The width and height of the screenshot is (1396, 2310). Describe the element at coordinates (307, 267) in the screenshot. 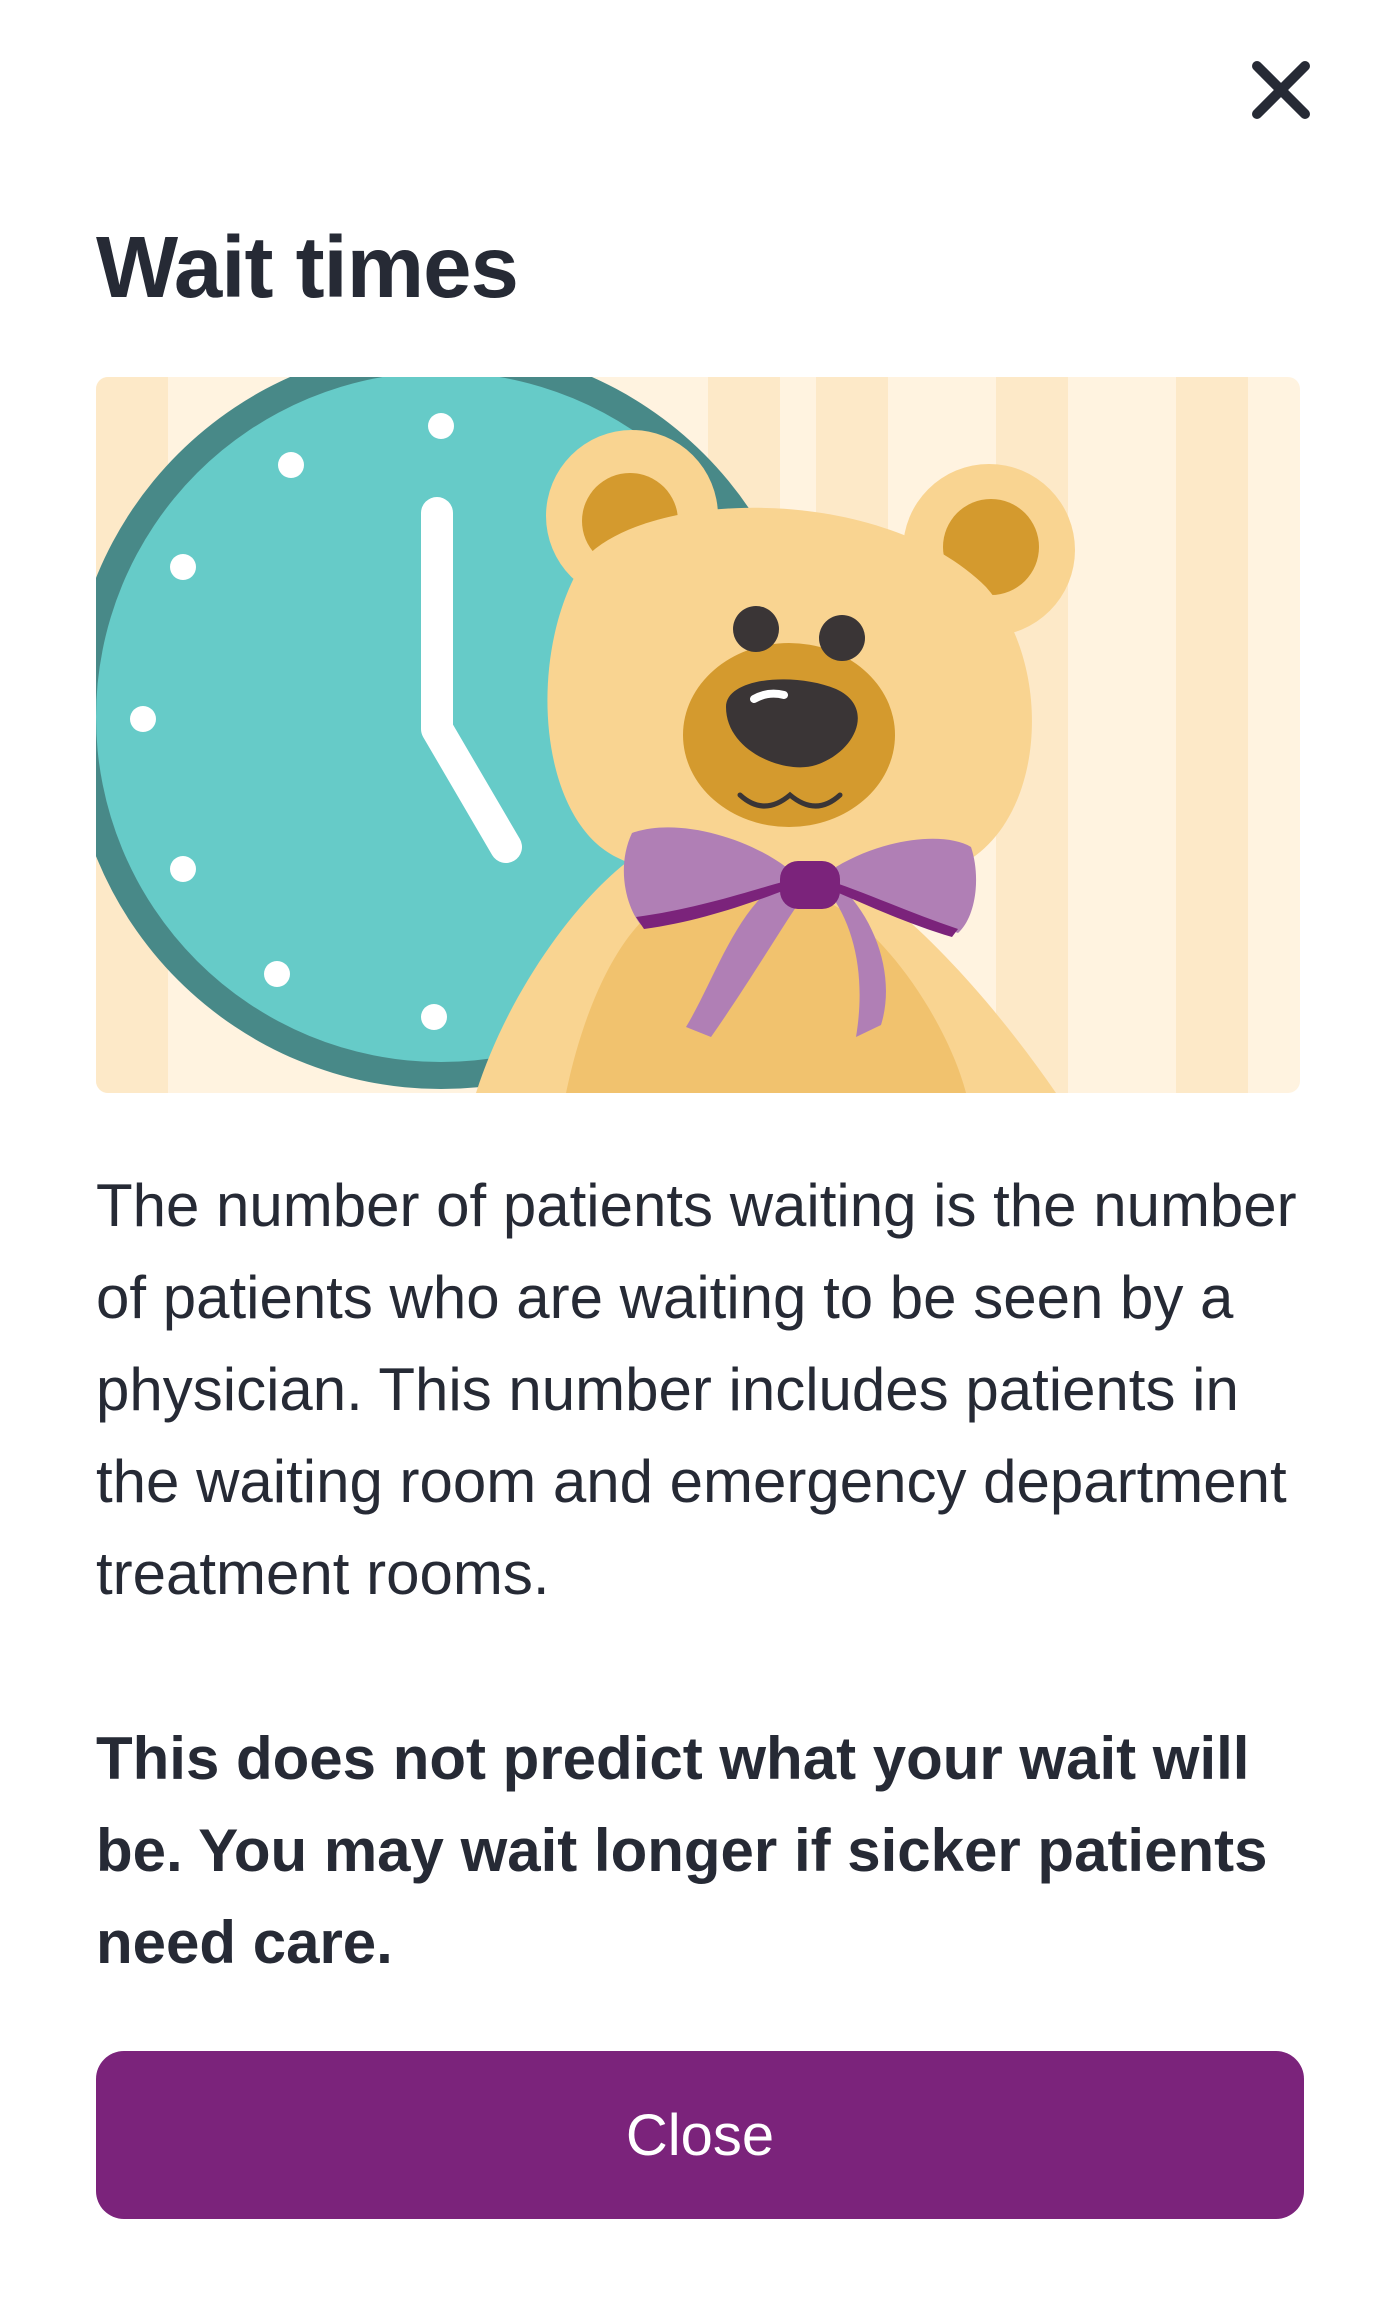

I see `page-title: Wait times` at that location.